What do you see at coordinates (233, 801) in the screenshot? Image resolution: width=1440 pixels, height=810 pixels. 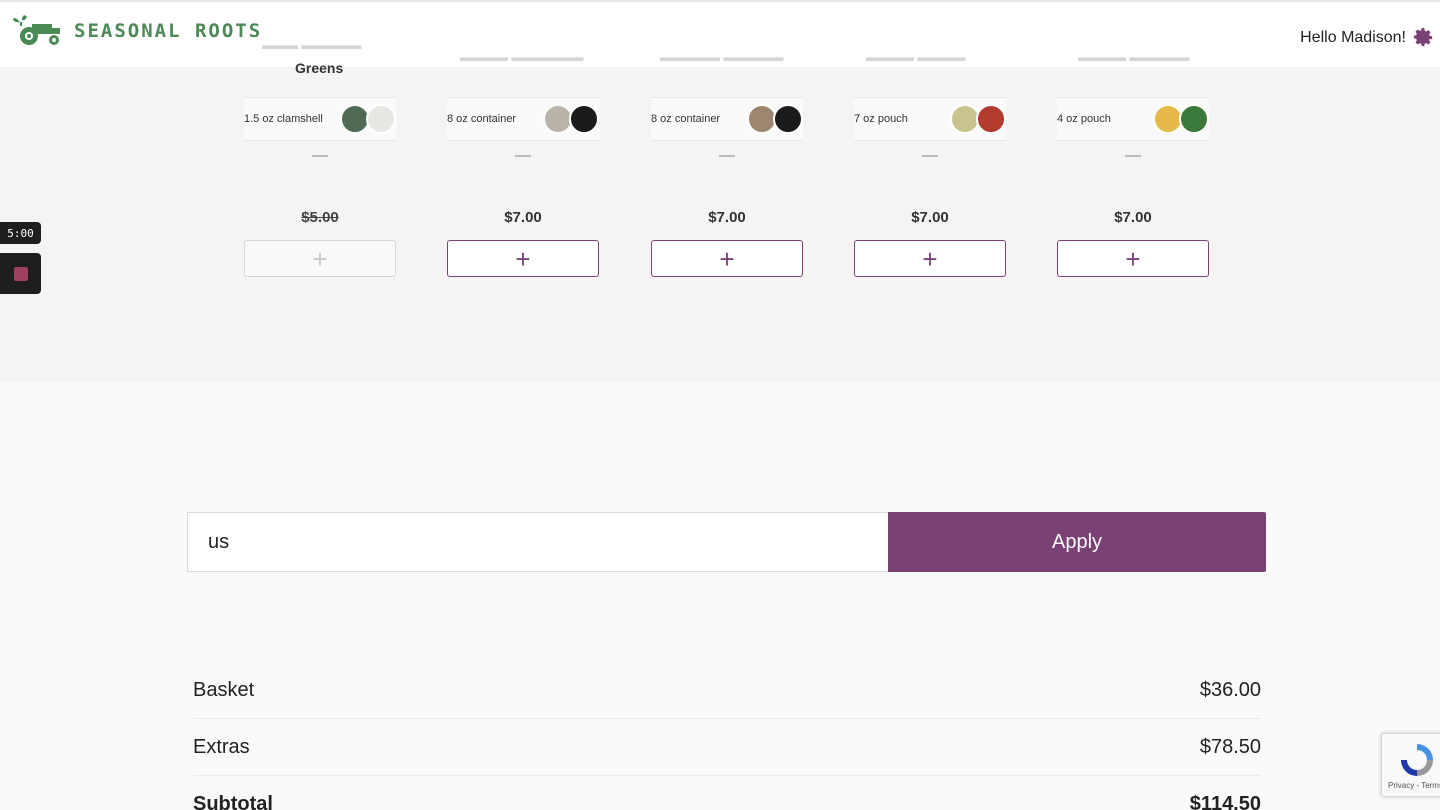 I see `total-label: Subtotal` at bounding box center [233, 801].